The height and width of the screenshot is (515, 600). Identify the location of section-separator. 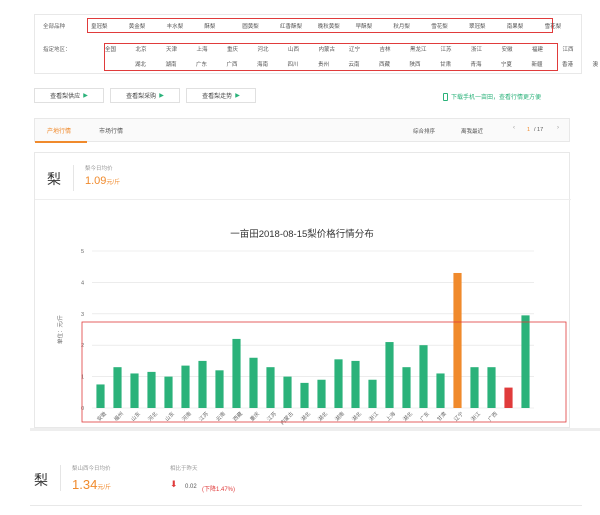
(315, 429).